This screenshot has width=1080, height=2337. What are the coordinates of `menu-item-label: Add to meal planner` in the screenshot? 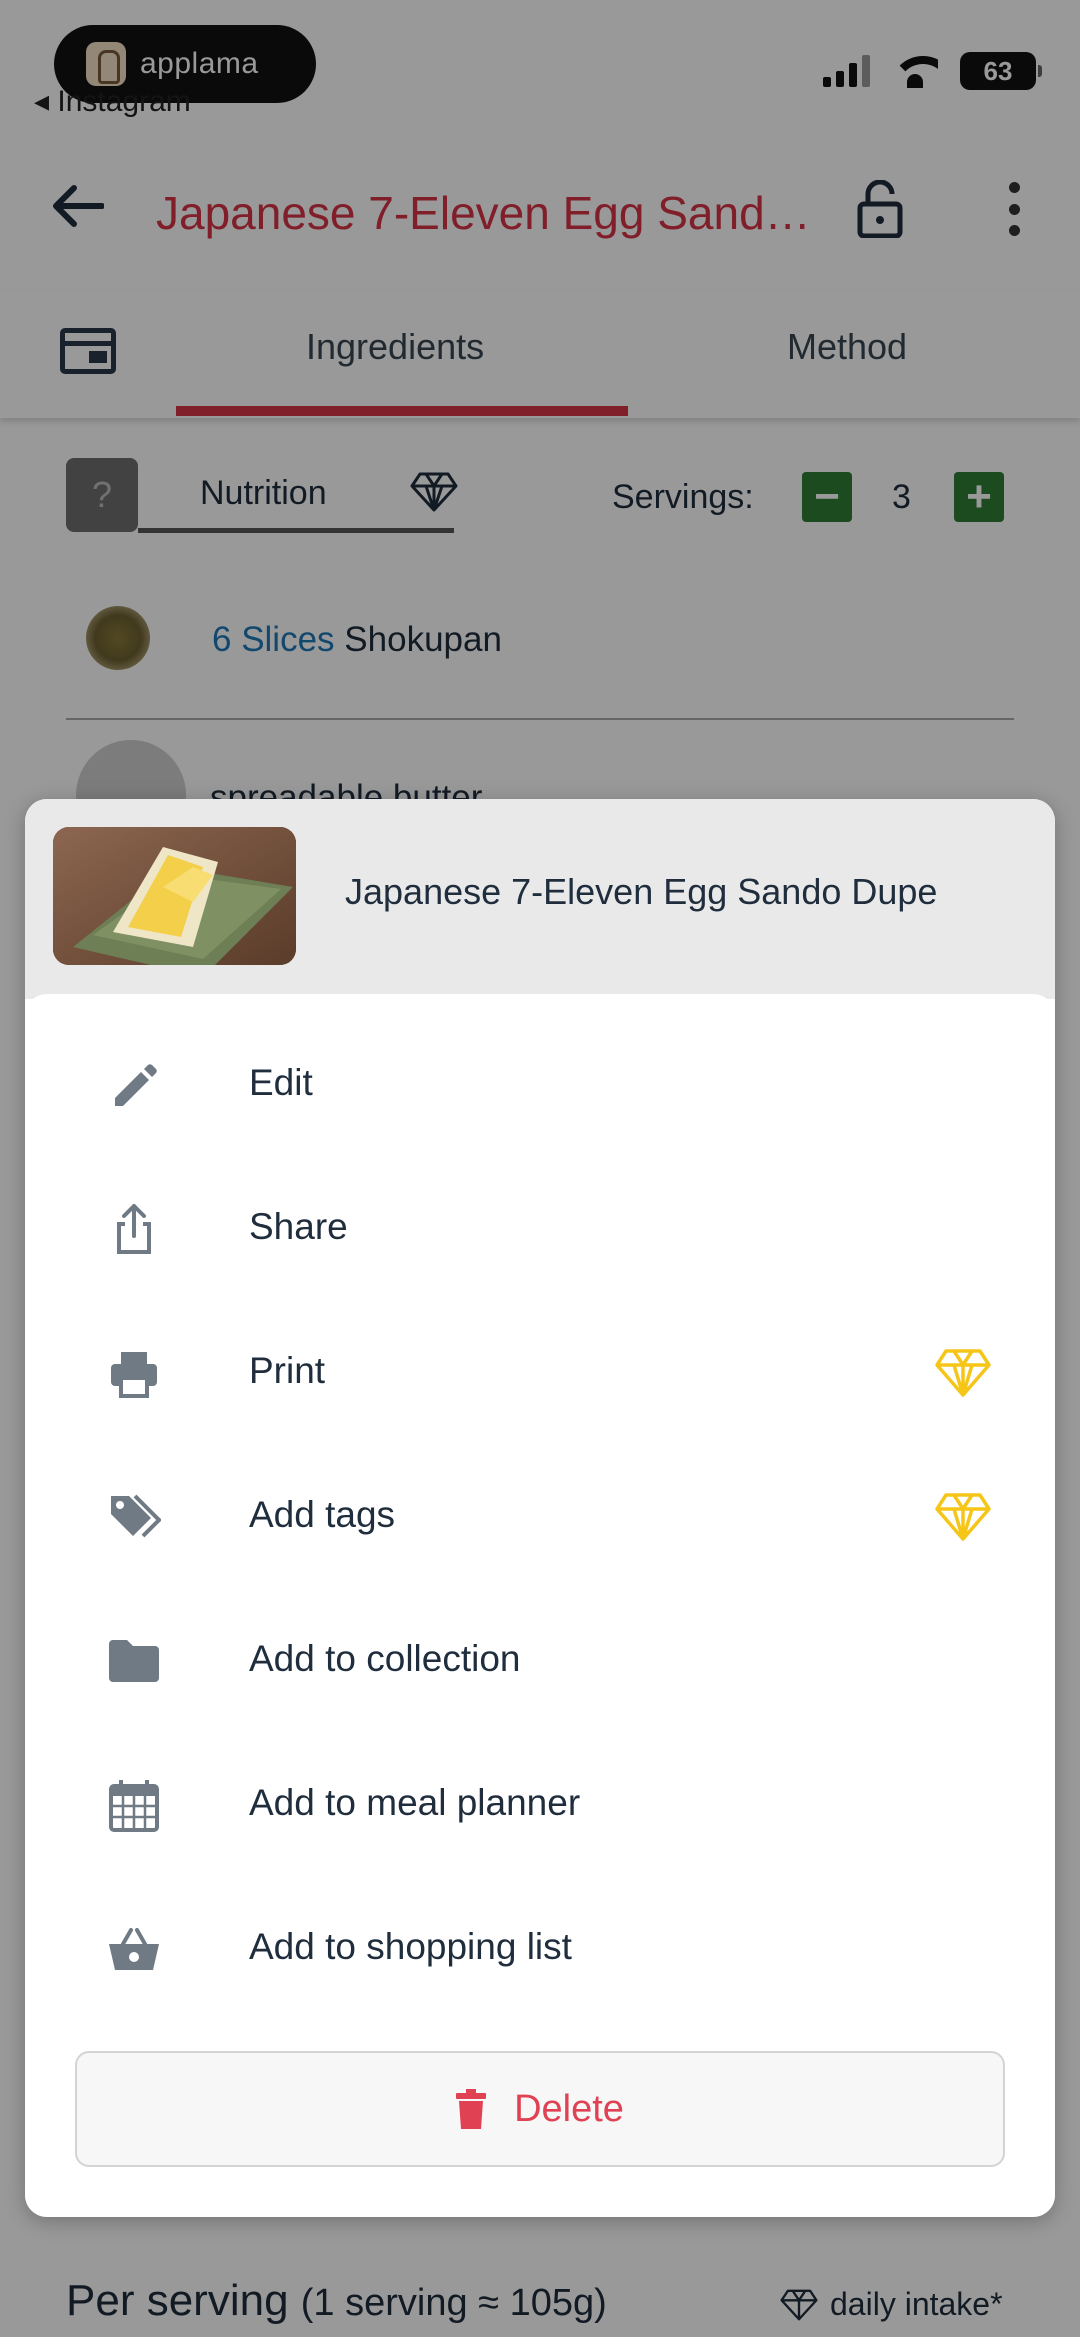 It's located at (415, 1802).